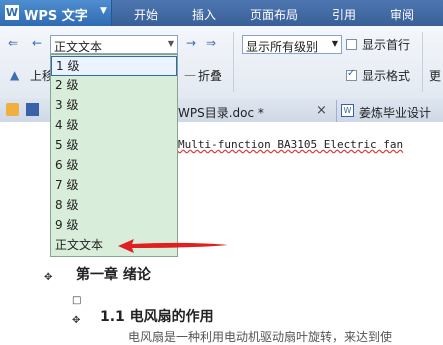 The image size is (443, 345). I want to click on level-option-6: 6 级, so click(114, 166).